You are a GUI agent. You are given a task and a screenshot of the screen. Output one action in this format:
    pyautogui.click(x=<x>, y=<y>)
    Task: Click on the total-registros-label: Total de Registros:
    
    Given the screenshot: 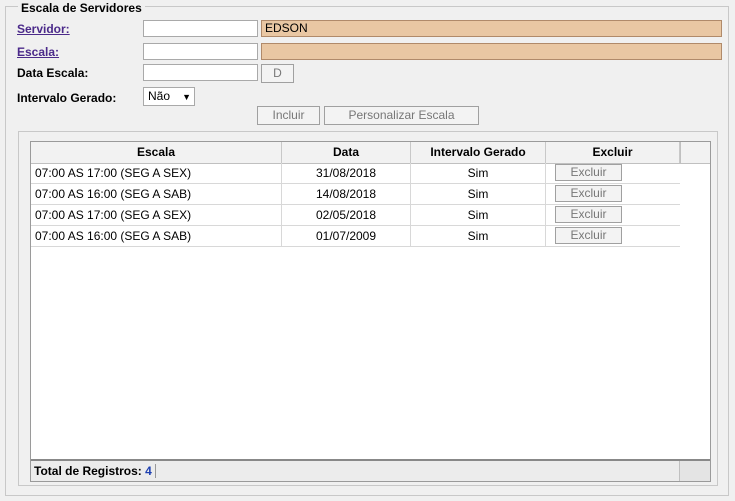 What is the action you would take?
    pyautogui.click(x=88, y=471)
    